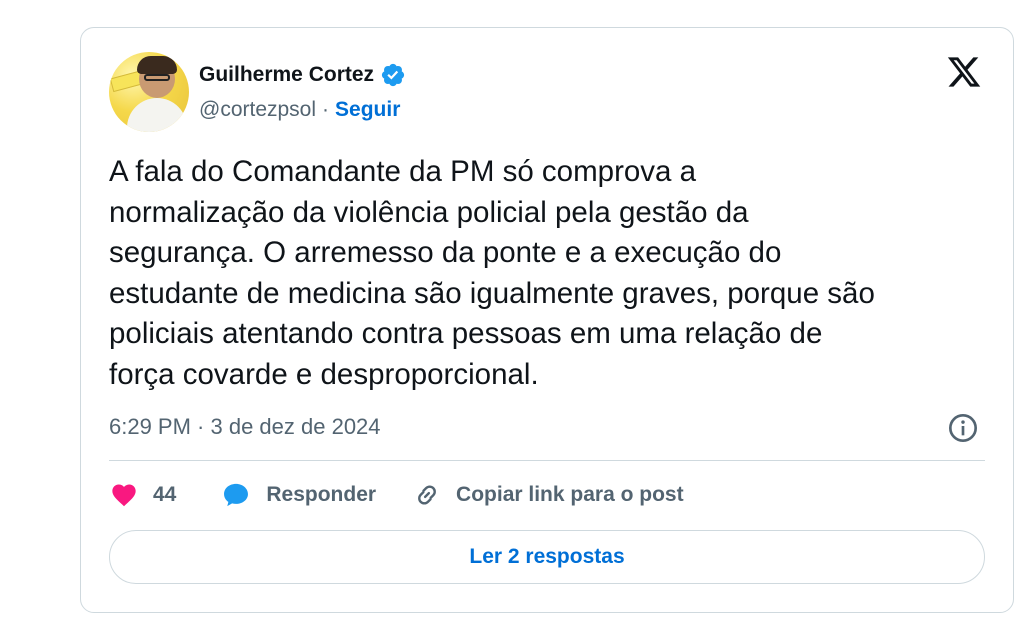 Image resolution: width=1024 pixels, height=623 pixels. I want to click on tweet-timestamp: 6:29 PM · 3 de dez de 2024, so click(245, 427).